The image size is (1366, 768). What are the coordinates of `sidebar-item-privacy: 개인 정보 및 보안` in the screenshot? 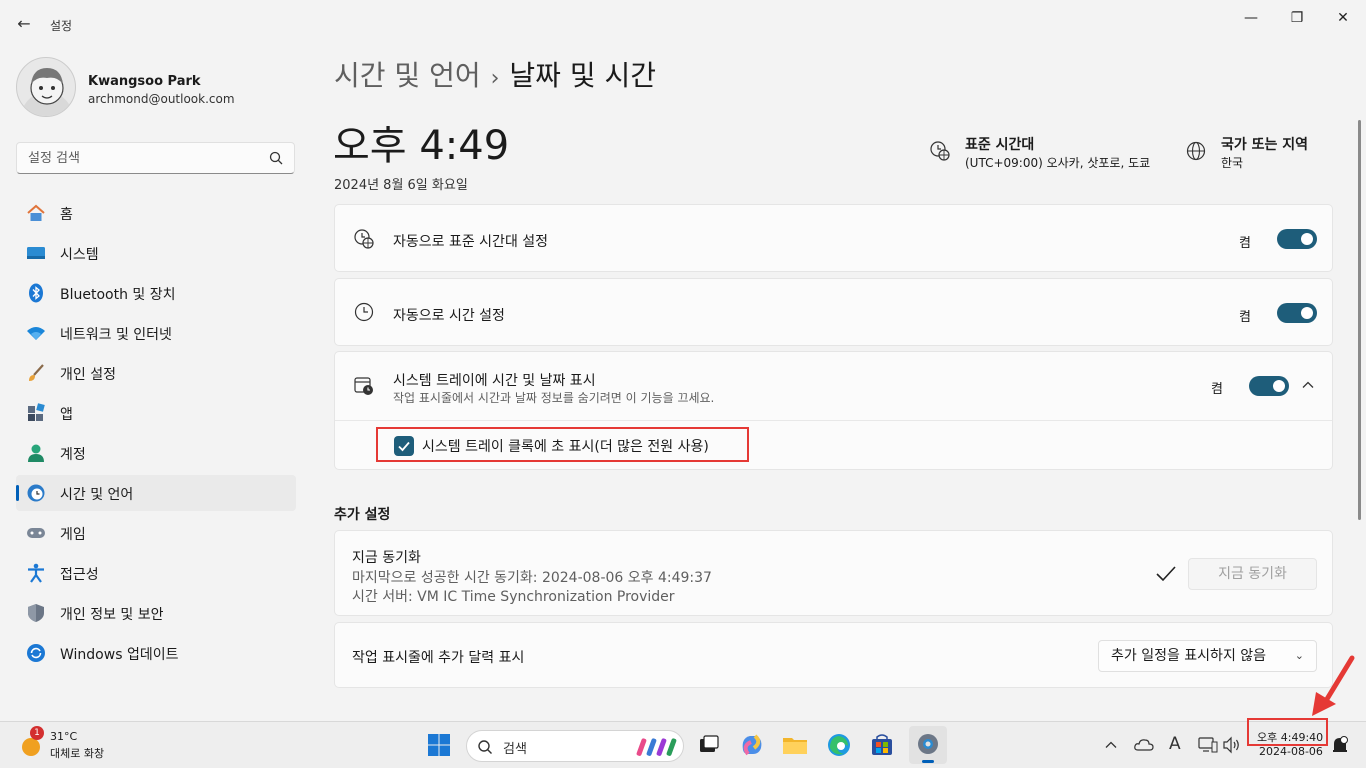 It's located at (156, 613).